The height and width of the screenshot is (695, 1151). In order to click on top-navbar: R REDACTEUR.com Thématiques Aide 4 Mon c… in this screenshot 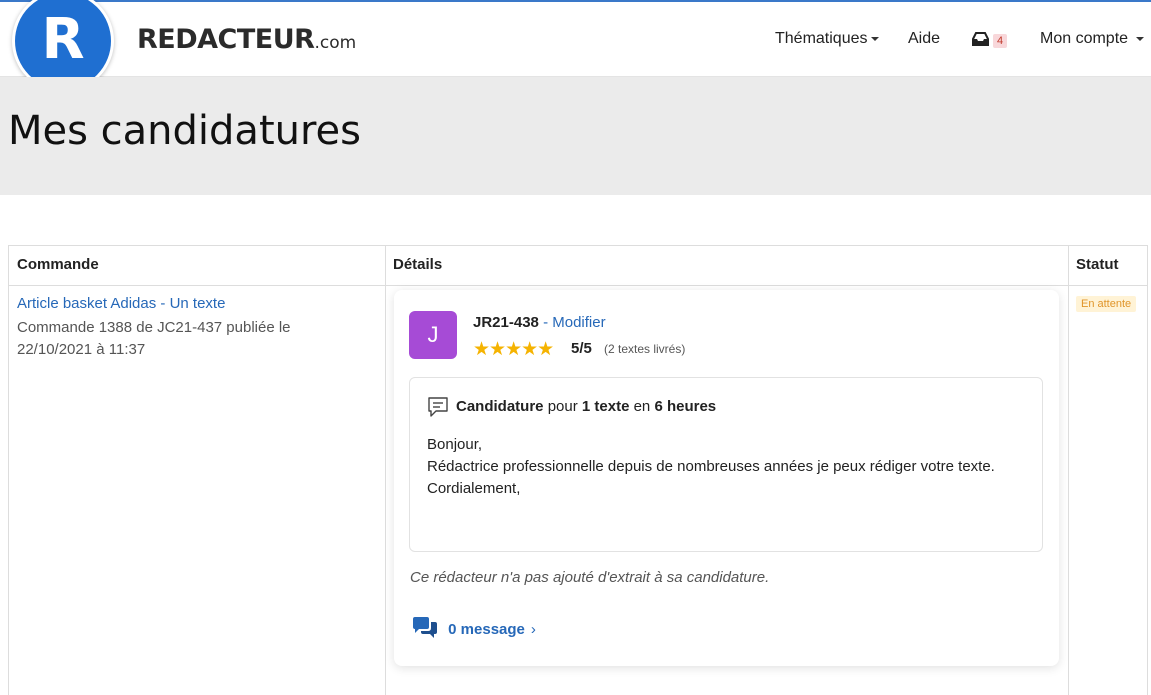, I will do `click(575, 46)`.